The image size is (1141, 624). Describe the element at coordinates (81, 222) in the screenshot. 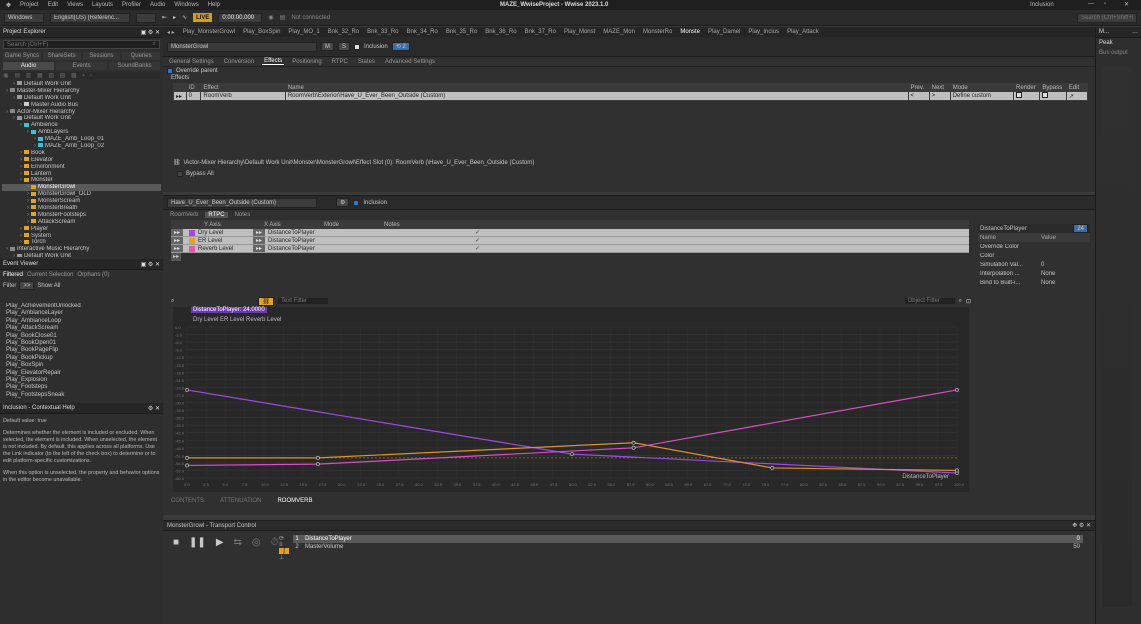

I see `tree-item: › AttackScream` at that location.